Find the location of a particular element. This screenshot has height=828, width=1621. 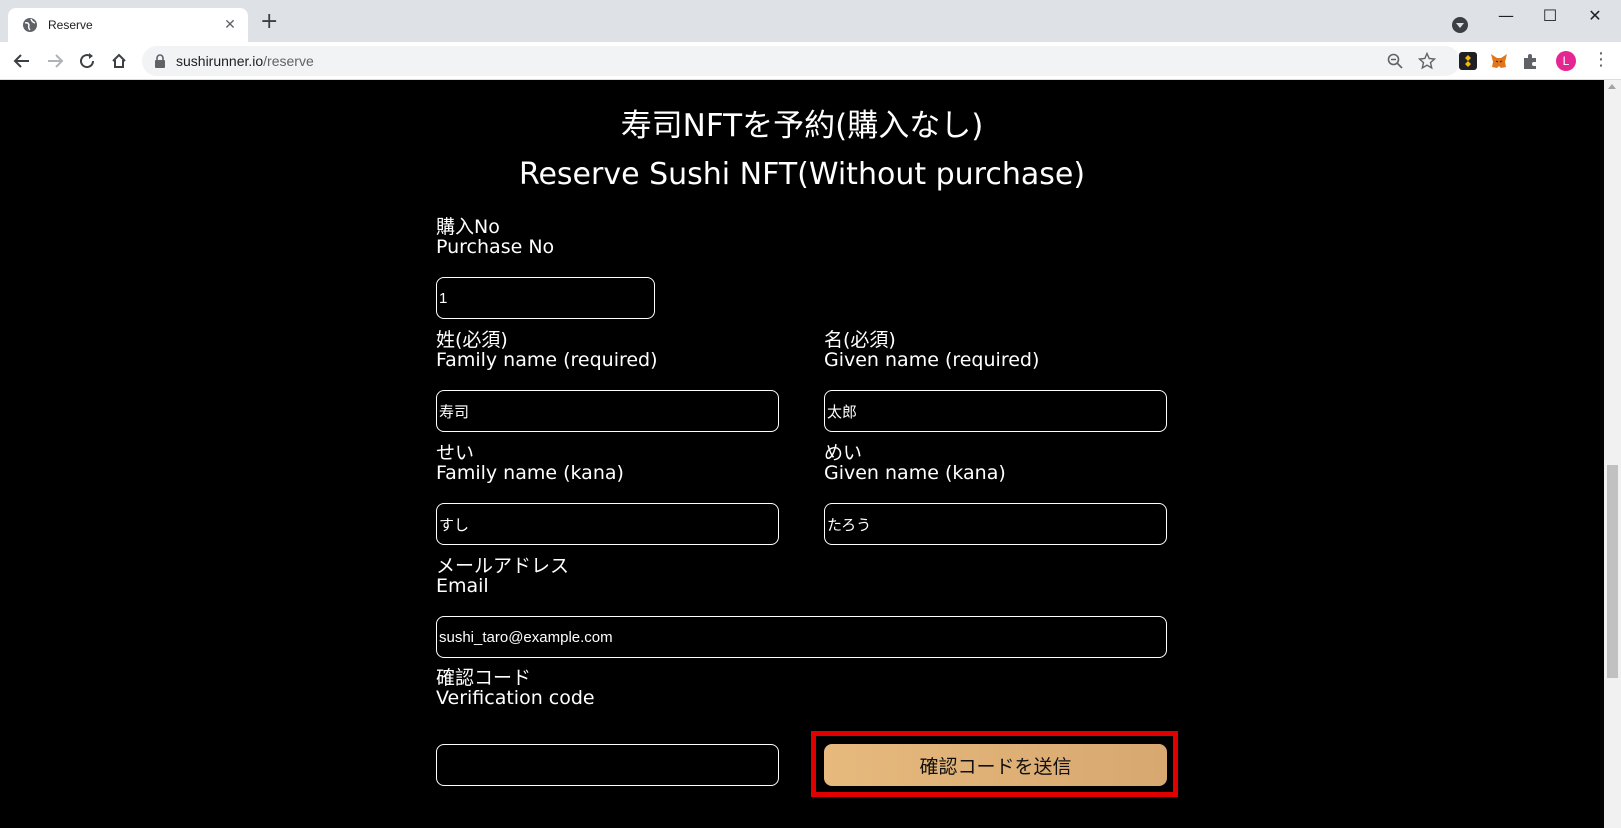

given-kana-label-en: Given name (kana) is located at coordinates (915, 473).